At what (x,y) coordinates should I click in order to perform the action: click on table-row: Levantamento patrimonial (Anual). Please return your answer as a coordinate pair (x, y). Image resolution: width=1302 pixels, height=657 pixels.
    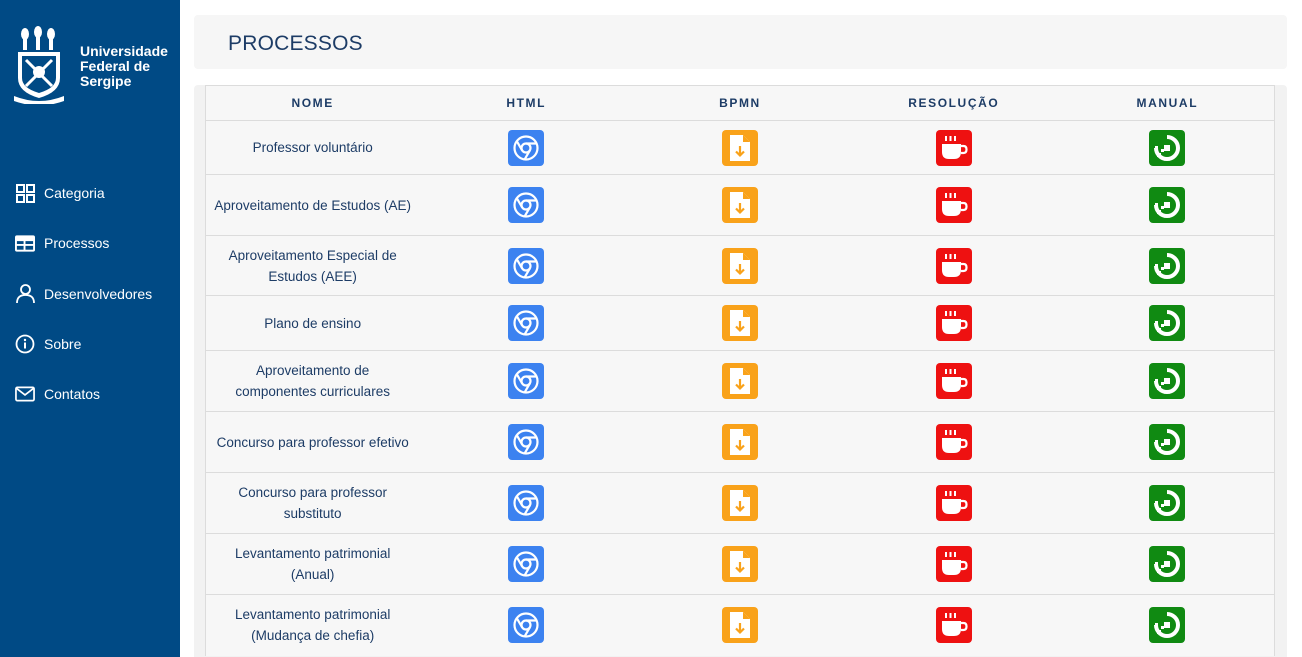
    Looking at the image, I should click on (740, 564).